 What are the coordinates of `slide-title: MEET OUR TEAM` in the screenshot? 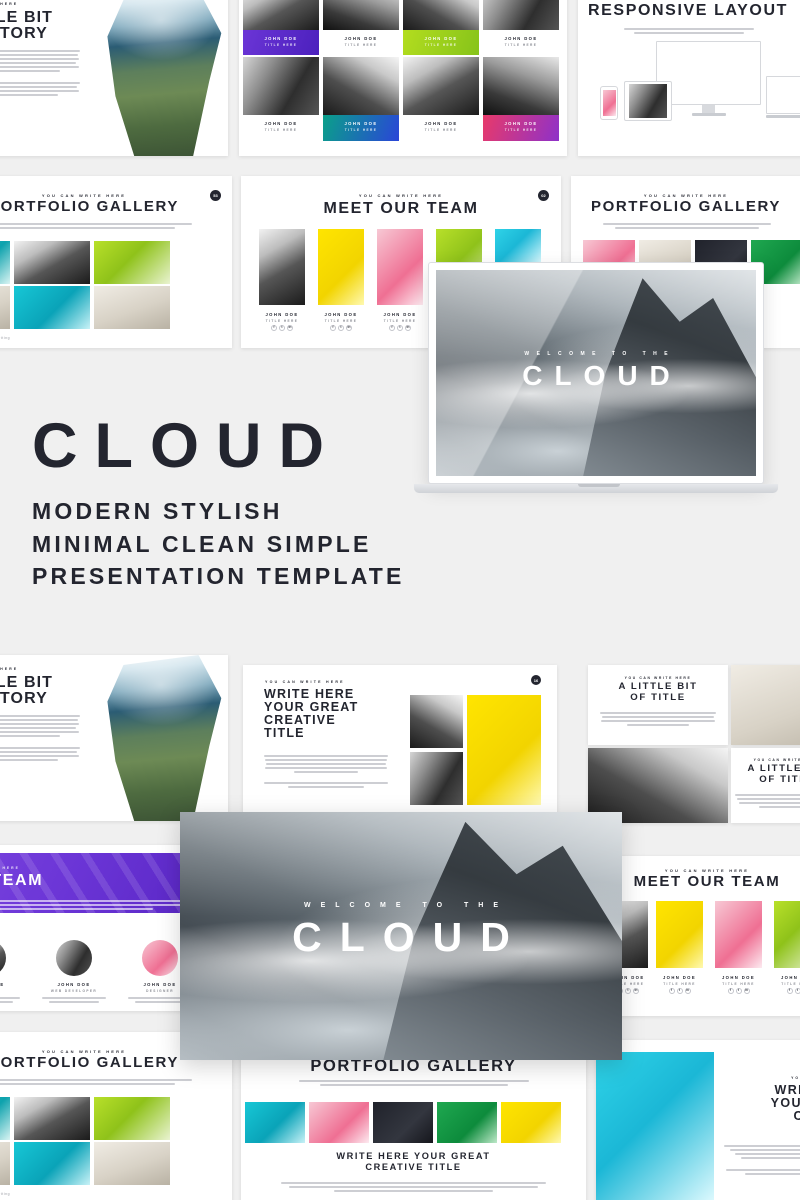 It's located at (401, 208).